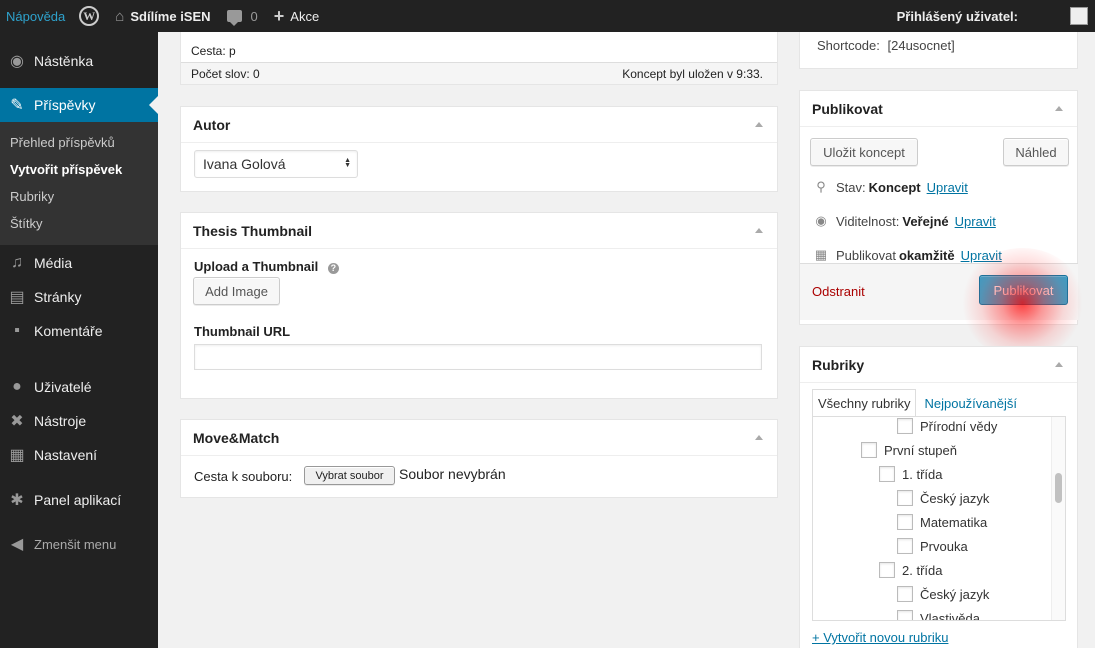 The image size is (1095, 648). I want to click on save-draft-button: Uložit koncept, so click(864, 152).